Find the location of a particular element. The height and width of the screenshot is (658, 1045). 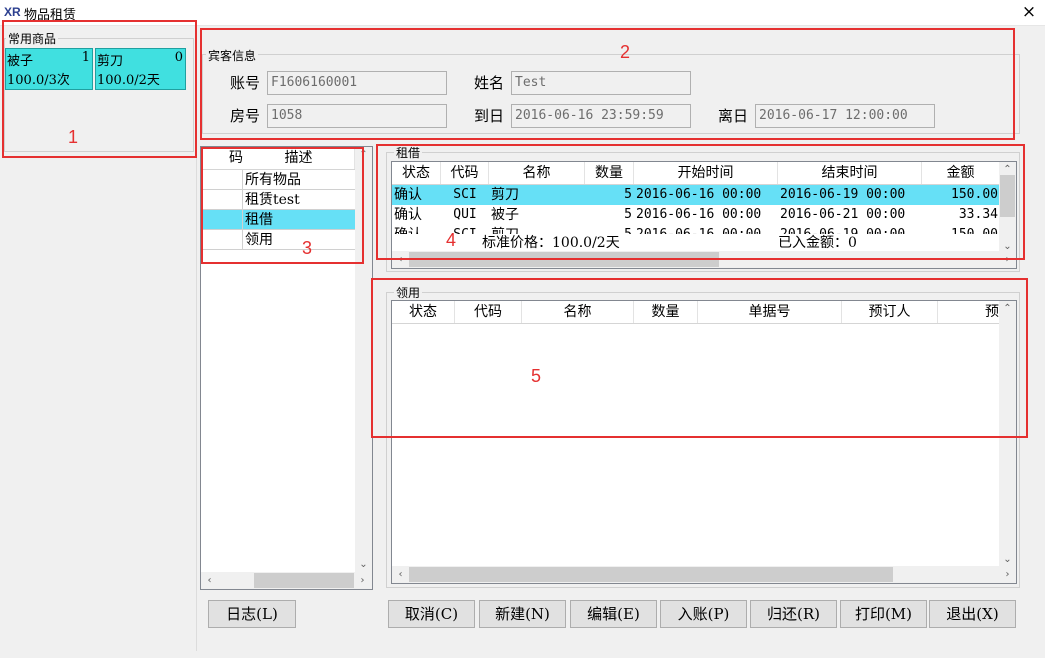

return-button: 归还(R) is located at coordinates (793, 614).